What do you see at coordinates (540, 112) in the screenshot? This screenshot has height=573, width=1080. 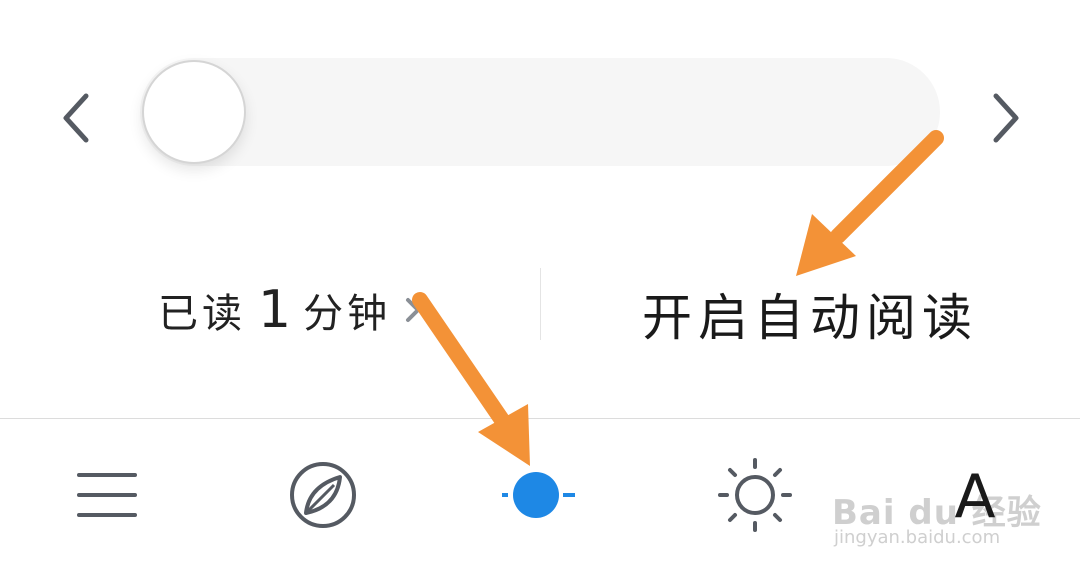 I see `reading-progress-track` at bounding box center [540, 112].